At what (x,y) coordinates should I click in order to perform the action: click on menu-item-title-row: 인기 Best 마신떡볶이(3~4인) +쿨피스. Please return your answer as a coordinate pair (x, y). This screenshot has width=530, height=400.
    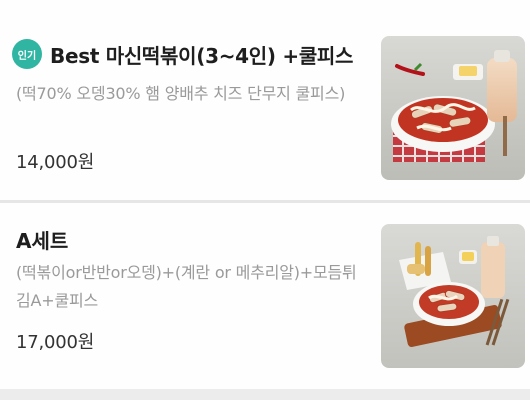
    Looking at the image, I should click on (192, 54).